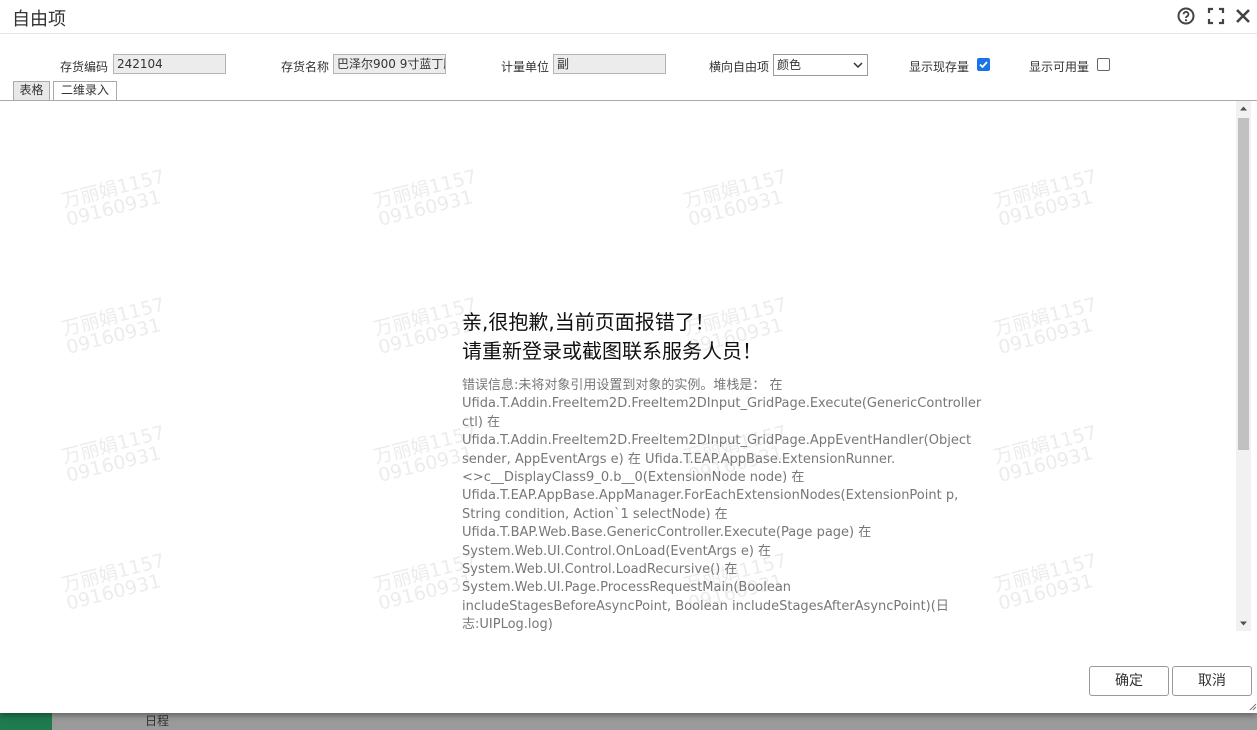  I want to click on check-icon, so click(983, 65).